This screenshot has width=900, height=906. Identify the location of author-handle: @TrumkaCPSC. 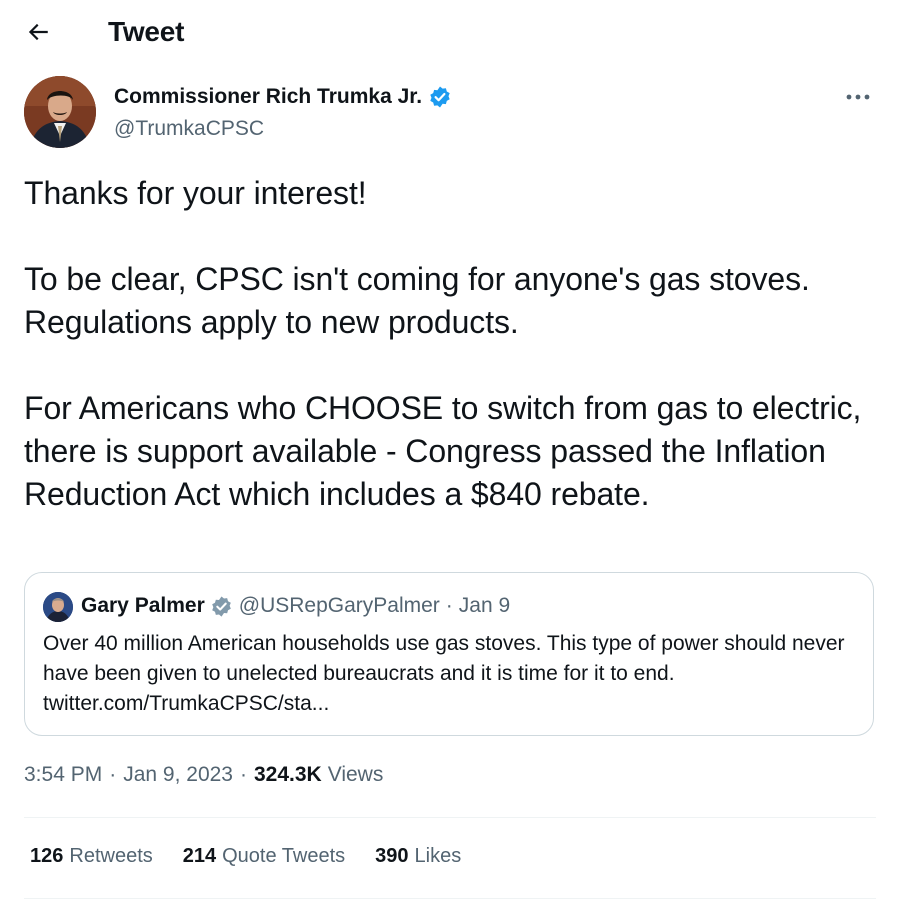
(189, 129).